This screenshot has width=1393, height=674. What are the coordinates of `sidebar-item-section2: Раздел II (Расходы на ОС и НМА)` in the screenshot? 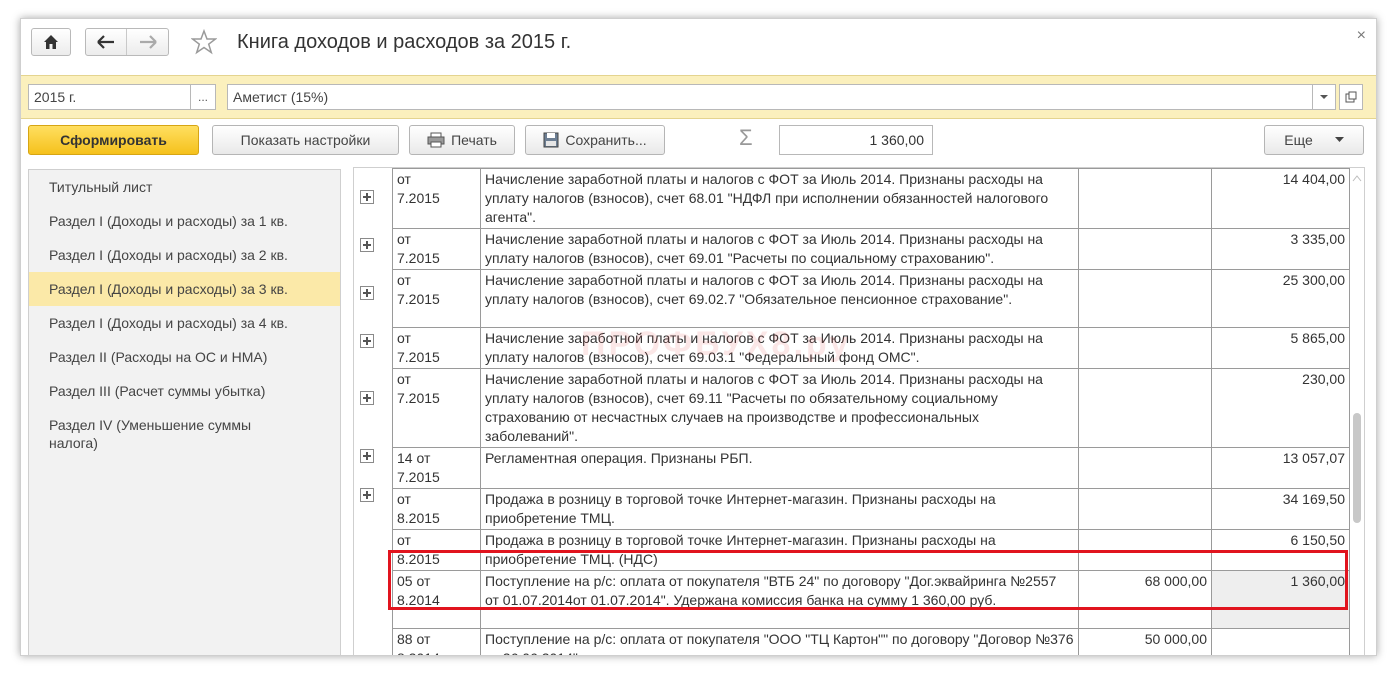 It's located at (184, 357).